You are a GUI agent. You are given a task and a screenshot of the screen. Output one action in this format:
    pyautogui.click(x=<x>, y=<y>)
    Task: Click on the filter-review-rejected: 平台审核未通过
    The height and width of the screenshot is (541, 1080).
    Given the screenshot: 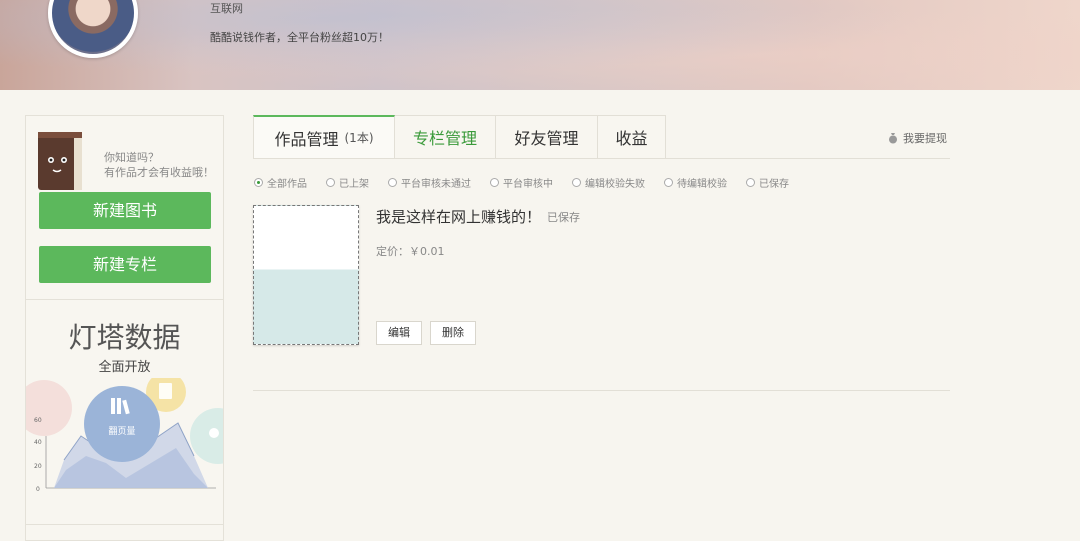 What is the action you would take?
    pyautogui.click(x=429, y=182)
    